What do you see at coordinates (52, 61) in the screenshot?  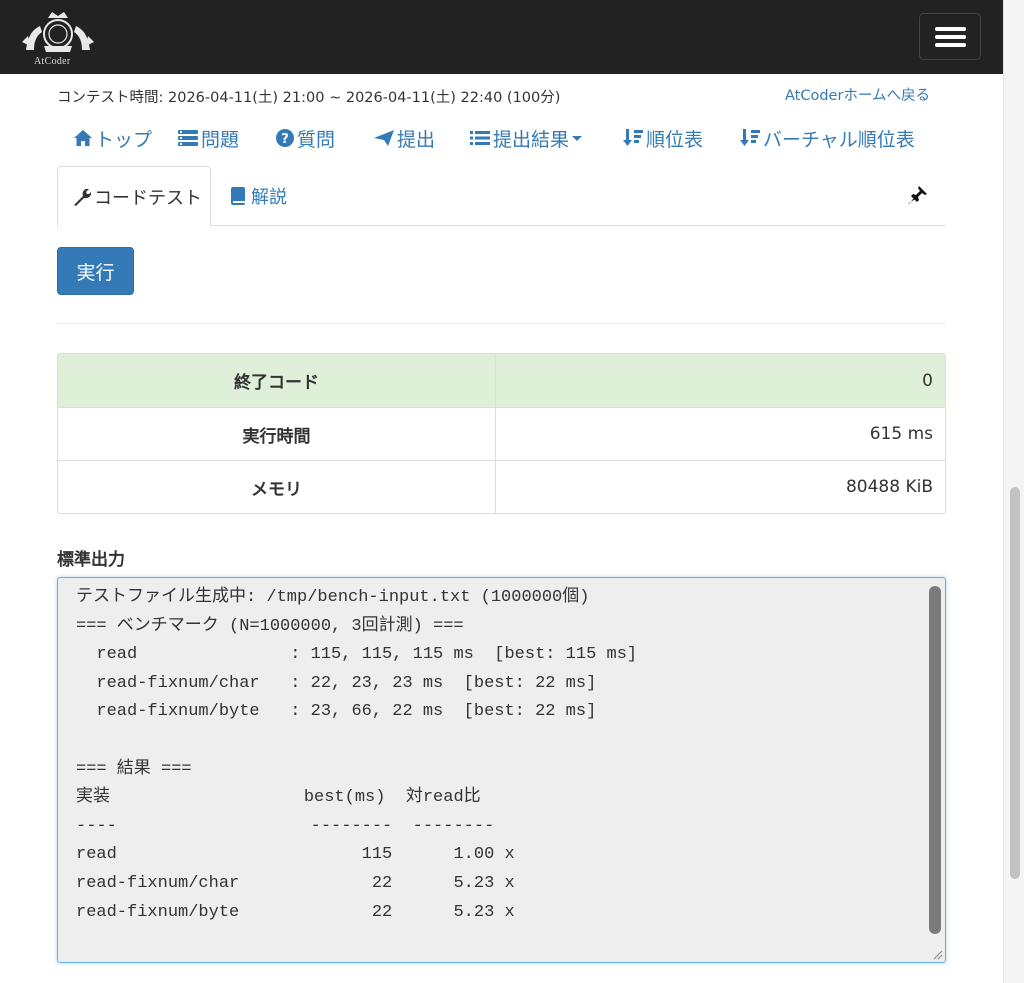 I see `logo-text: AtCoder` at bounding box center [52, 61].